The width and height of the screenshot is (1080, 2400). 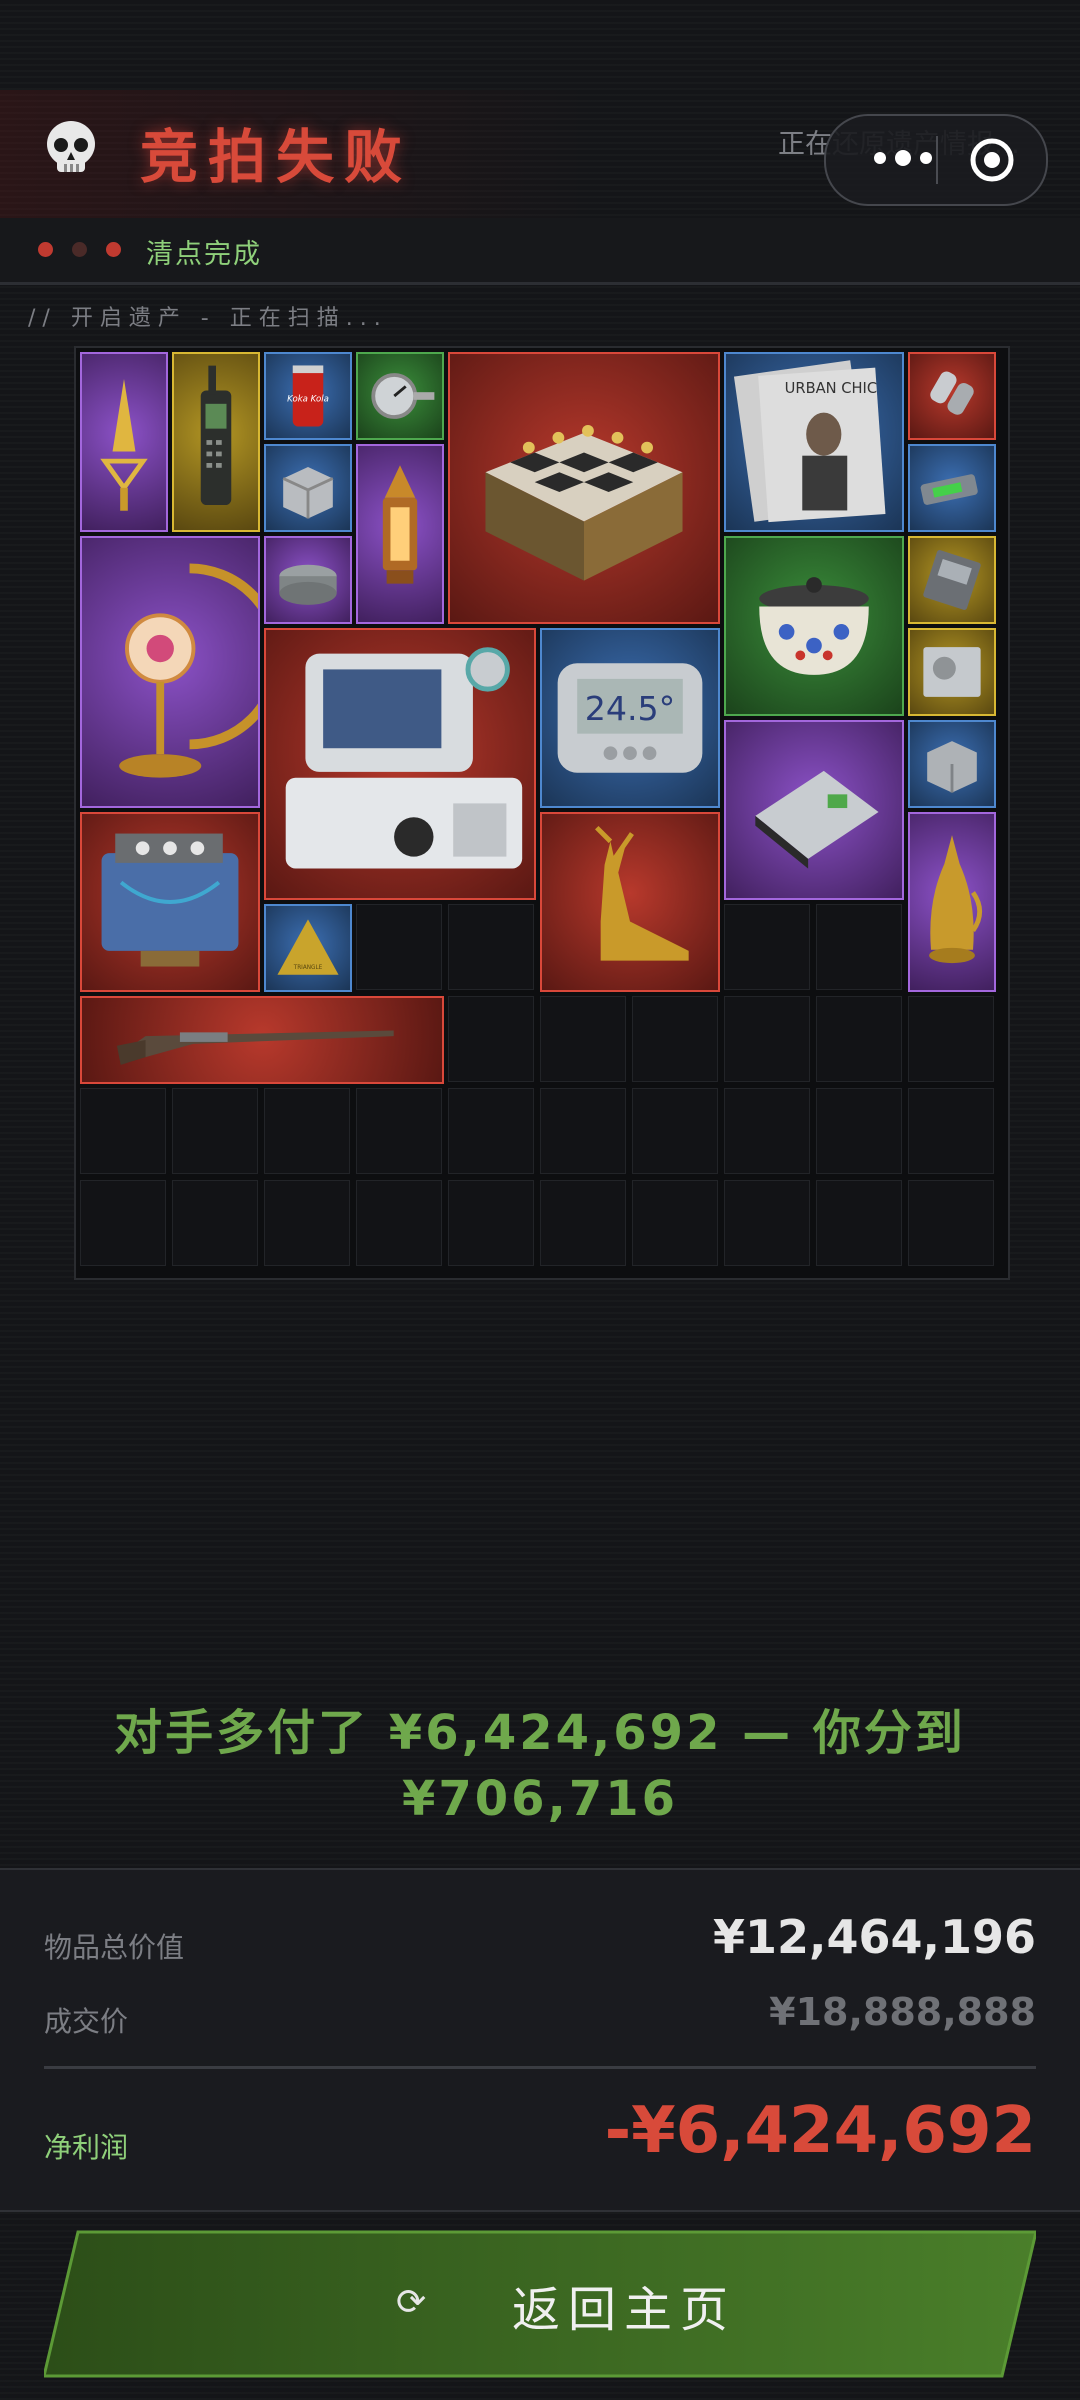 What do you see at coordinates (540, 1766) in the screenshot?
I see `split-summary: 对手多付了 ¥6,424,692 — 你分到 ¥706,716` at bounding box center [540, 1766].